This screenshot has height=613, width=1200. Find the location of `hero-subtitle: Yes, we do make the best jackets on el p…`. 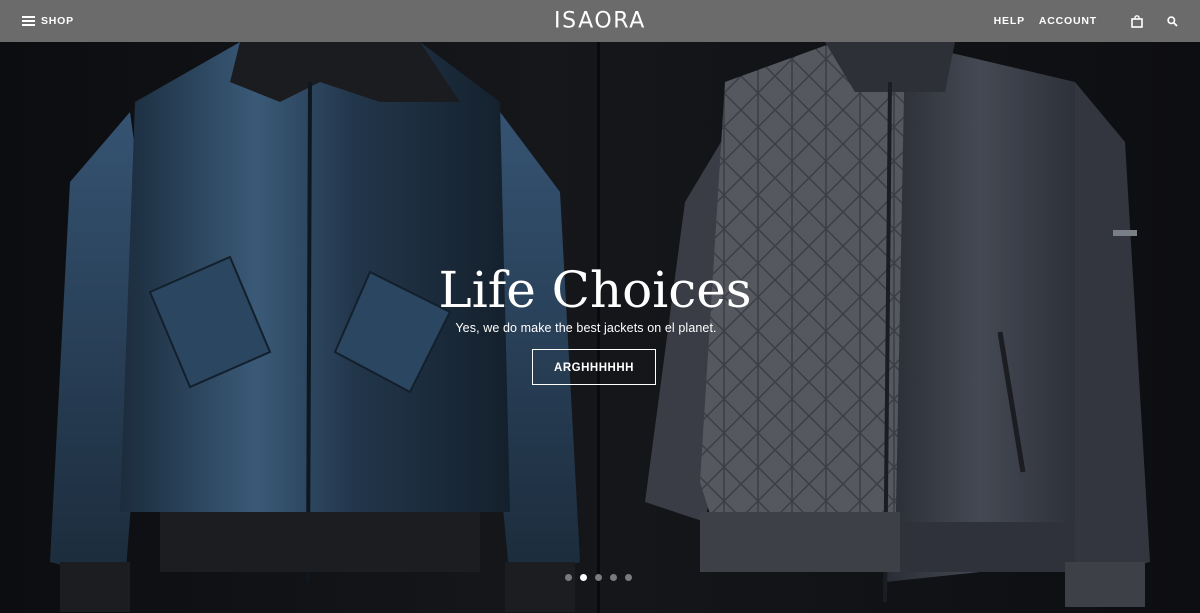

hero-subtitle: Yes, we do make the best jackets on el p… is located at coordinates (586, 328).